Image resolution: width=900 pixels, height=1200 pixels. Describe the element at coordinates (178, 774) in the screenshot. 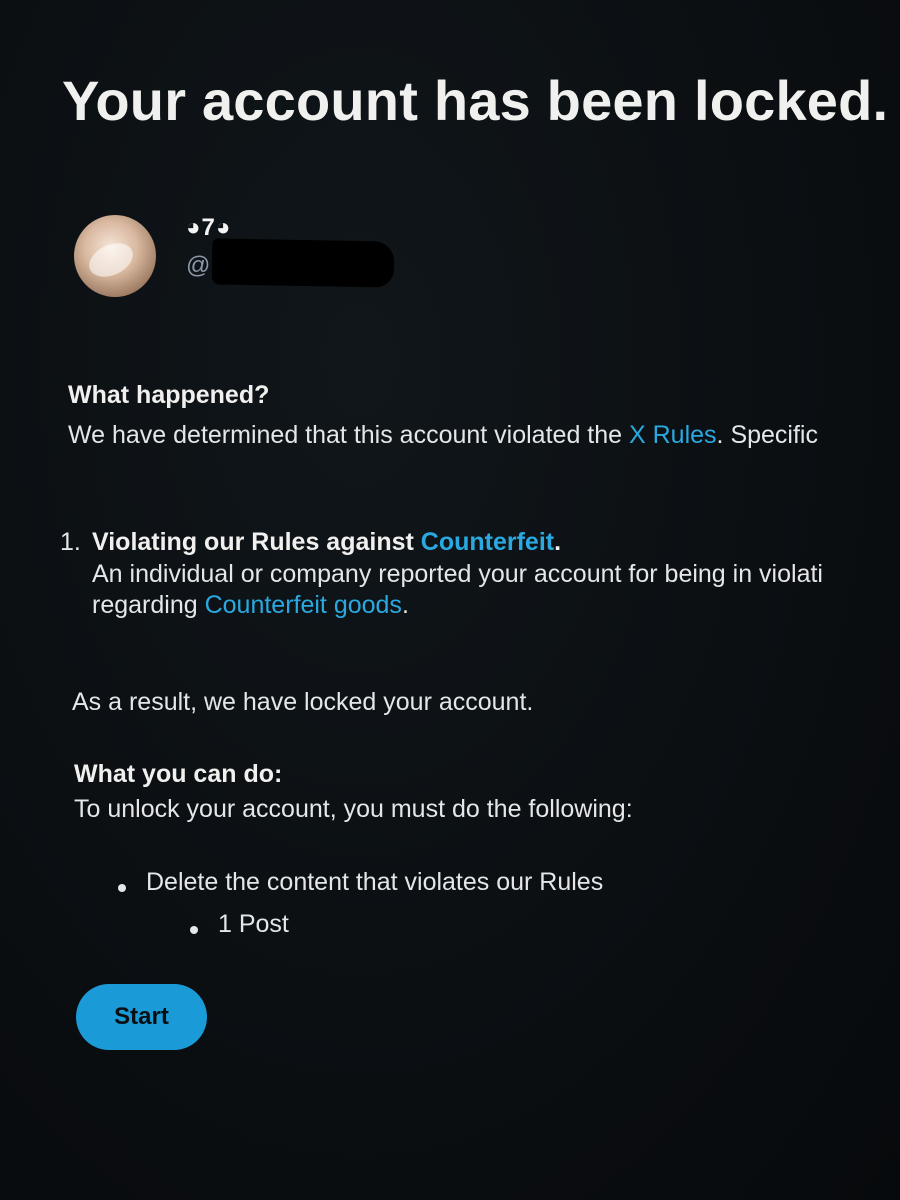

I see `what-you-can-do-heading: What you can do:` at that location.